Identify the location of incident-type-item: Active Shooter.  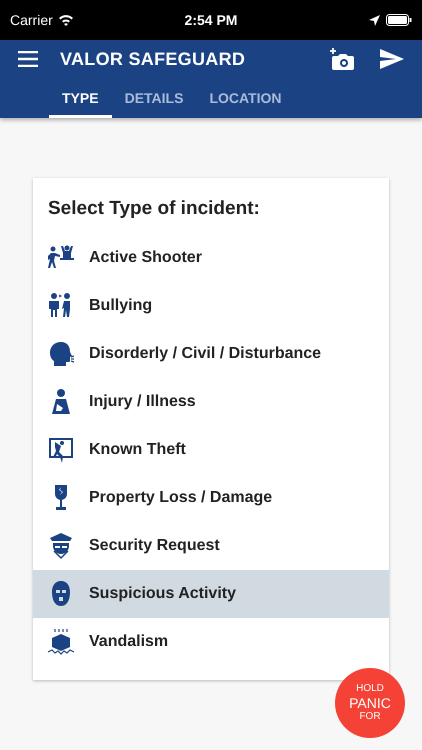
(211, 258).